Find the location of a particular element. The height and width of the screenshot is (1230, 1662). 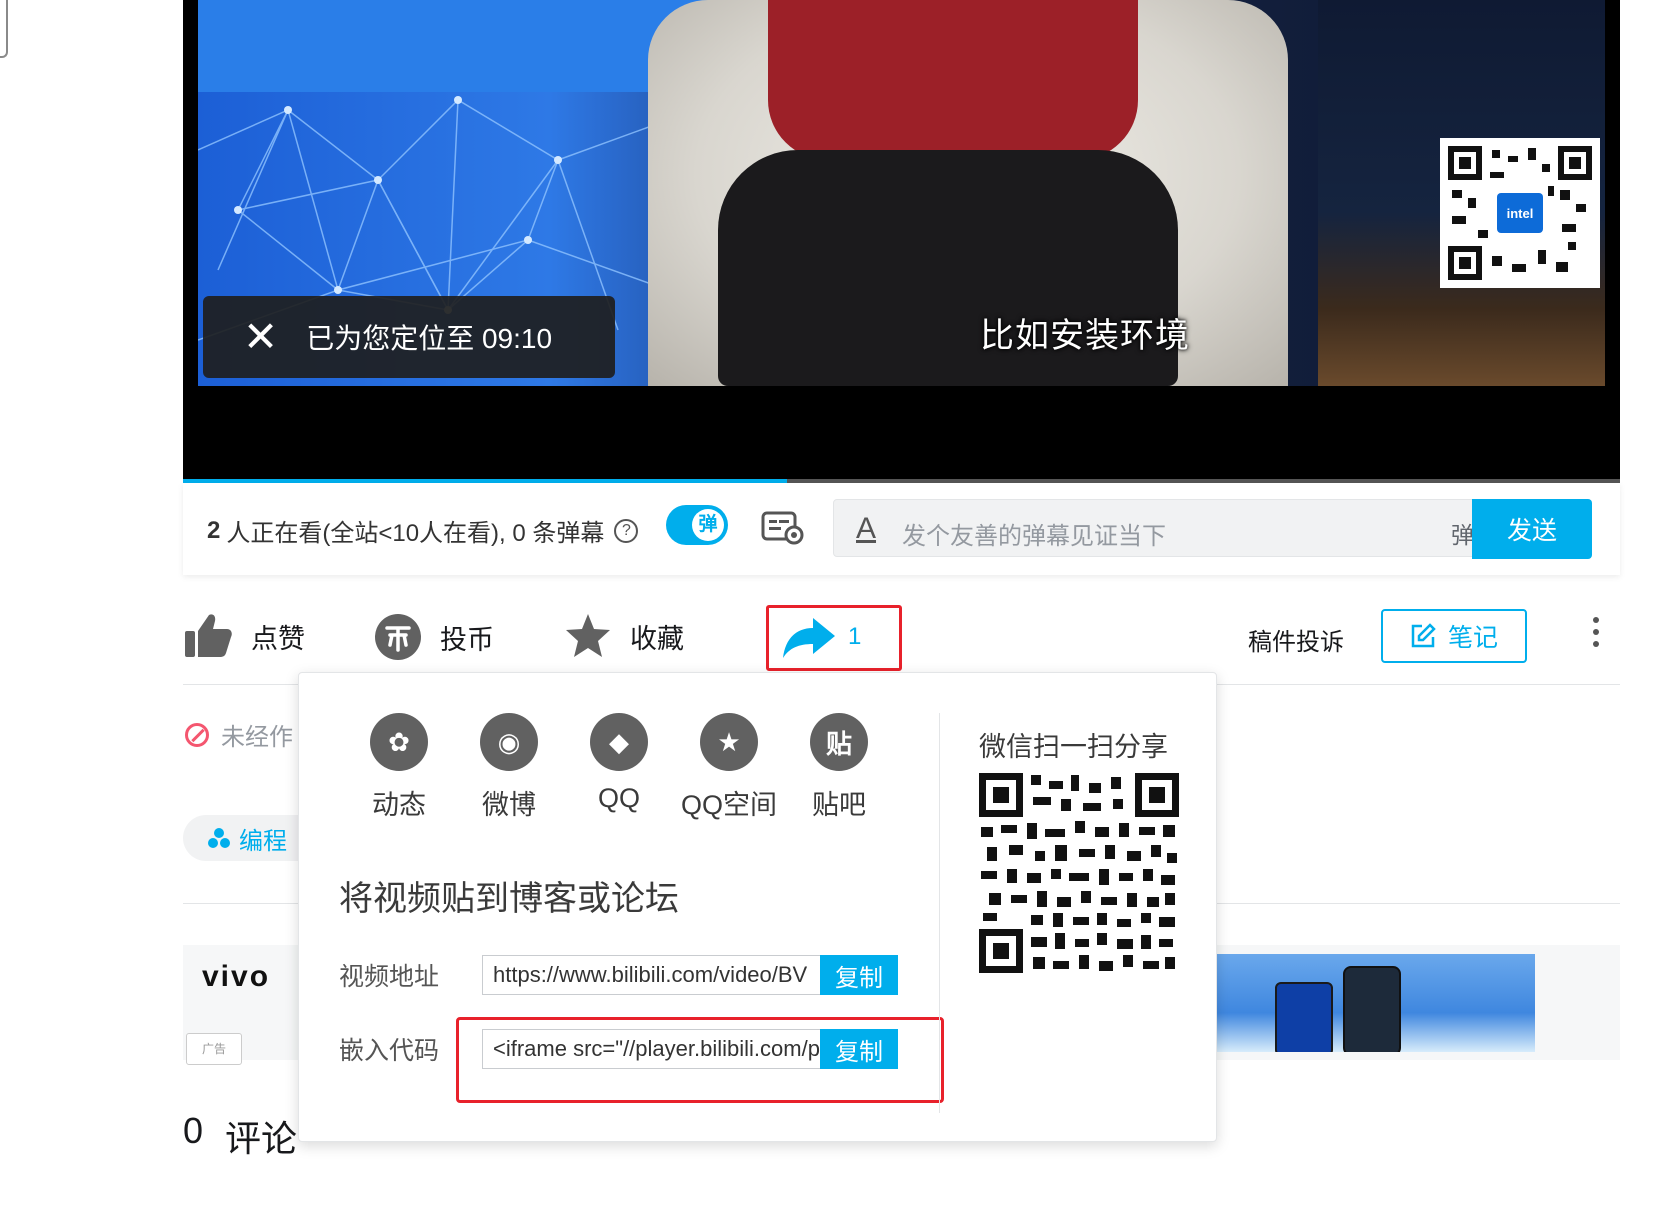

like-label: 点赞 is located at coordinates (278, 638).